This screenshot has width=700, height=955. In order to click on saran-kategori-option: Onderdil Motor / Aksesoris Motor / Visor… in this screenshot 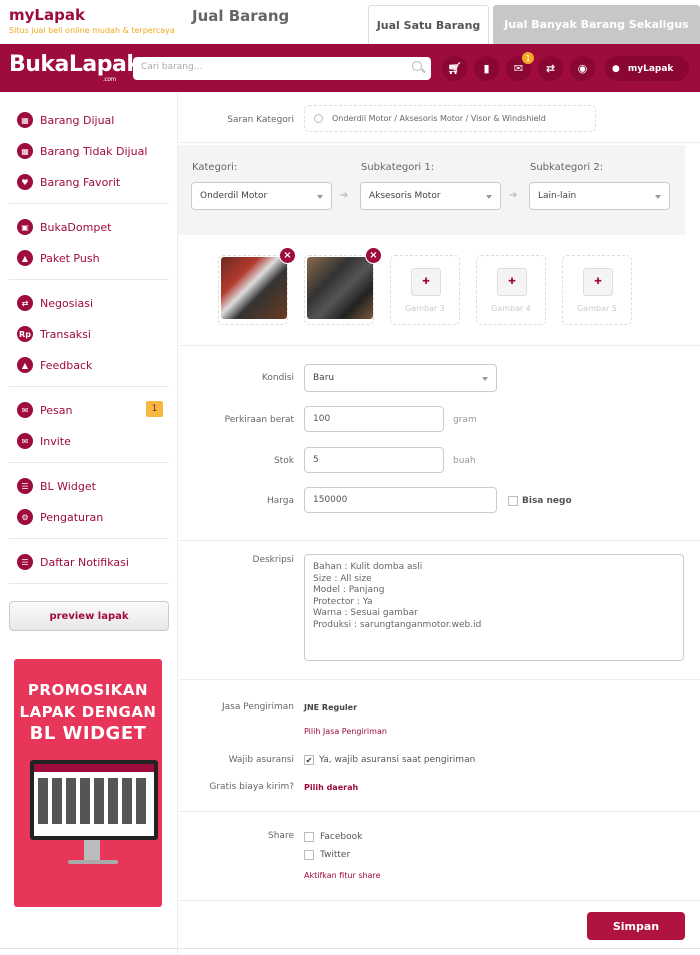, I will do `click(450, 118)`.